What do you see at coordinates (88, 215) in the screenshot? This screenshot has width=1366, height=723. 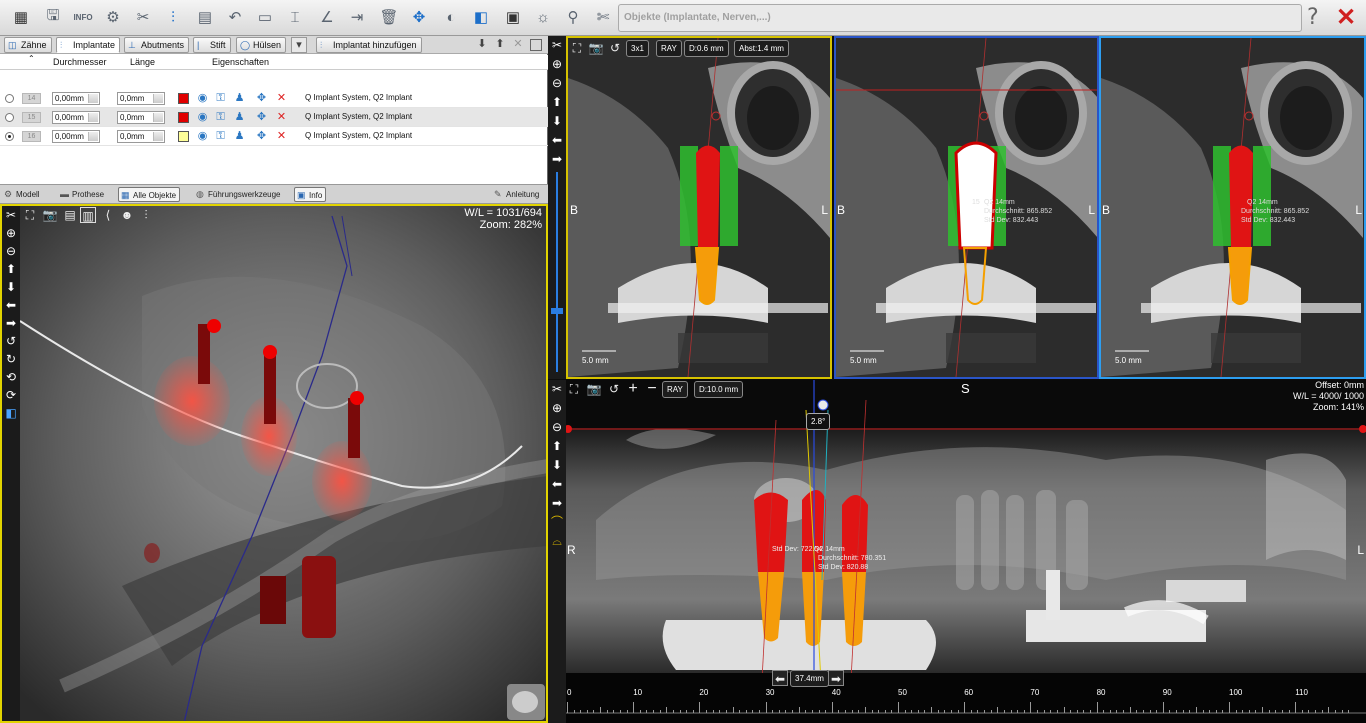 I see `slice-icon: ▥` at bounding box center [88, 215].